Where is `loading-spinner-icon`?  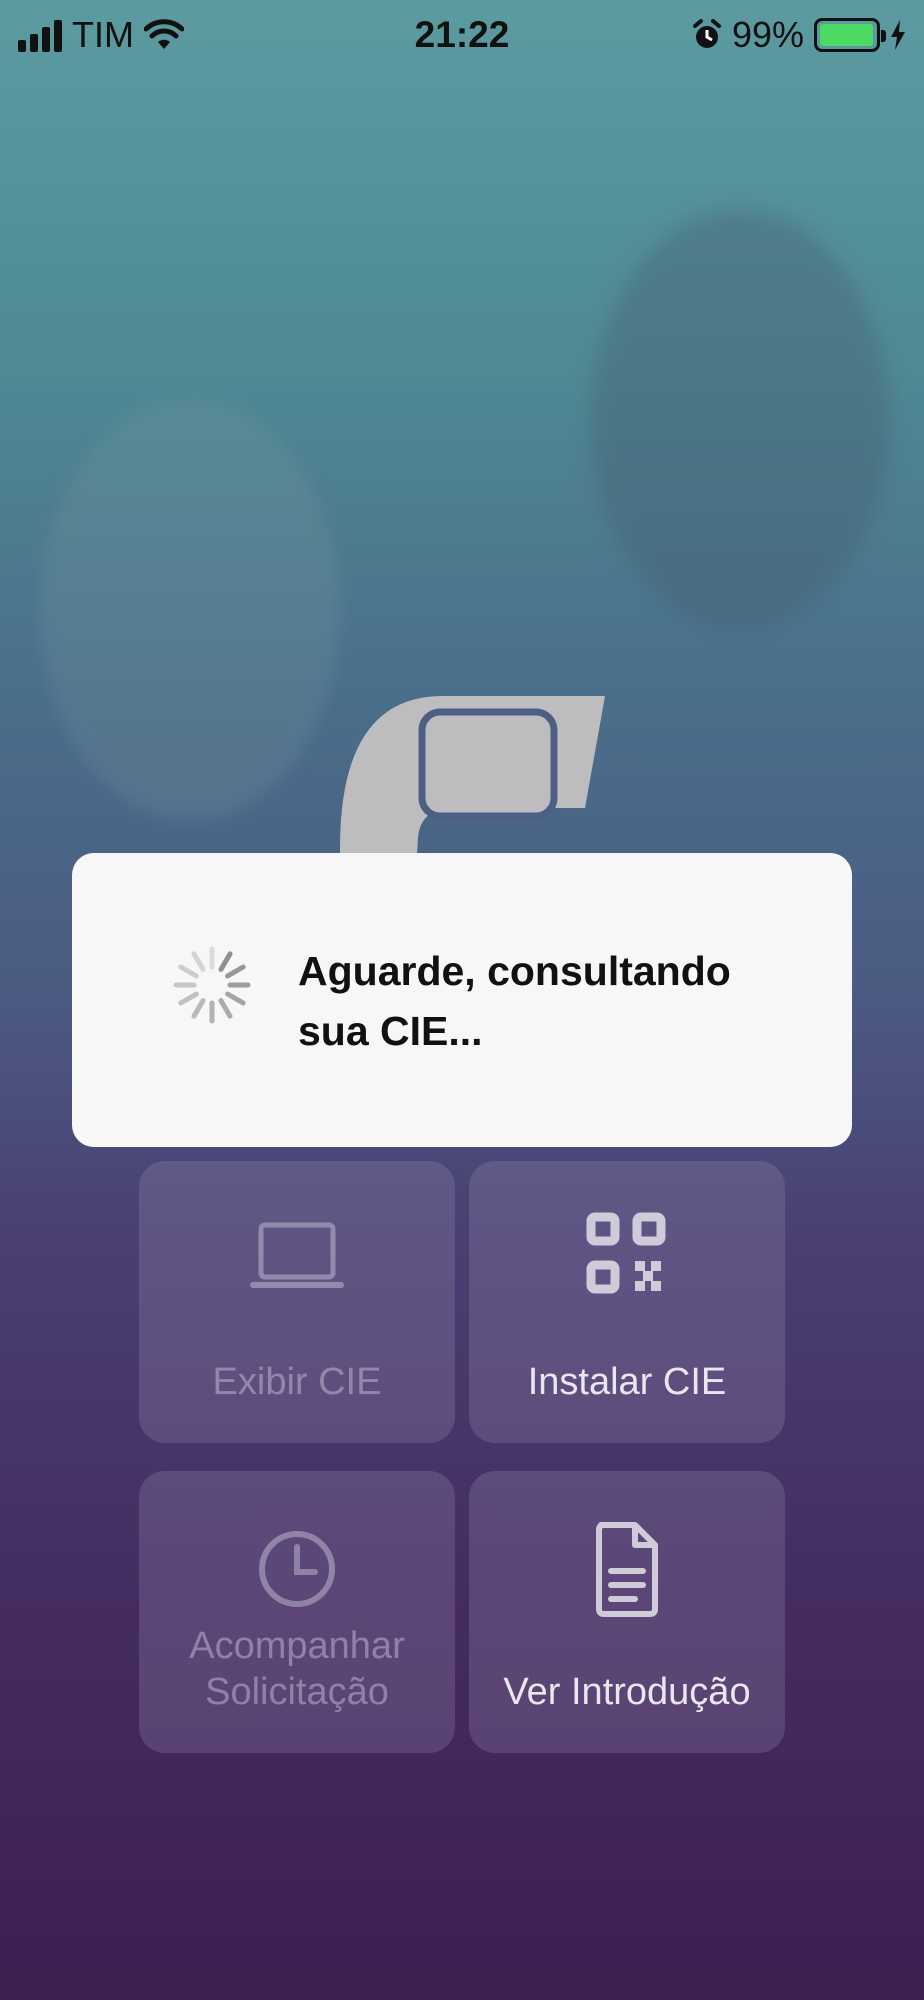 loading-spinner-icon is located at coordinates (212, 985).